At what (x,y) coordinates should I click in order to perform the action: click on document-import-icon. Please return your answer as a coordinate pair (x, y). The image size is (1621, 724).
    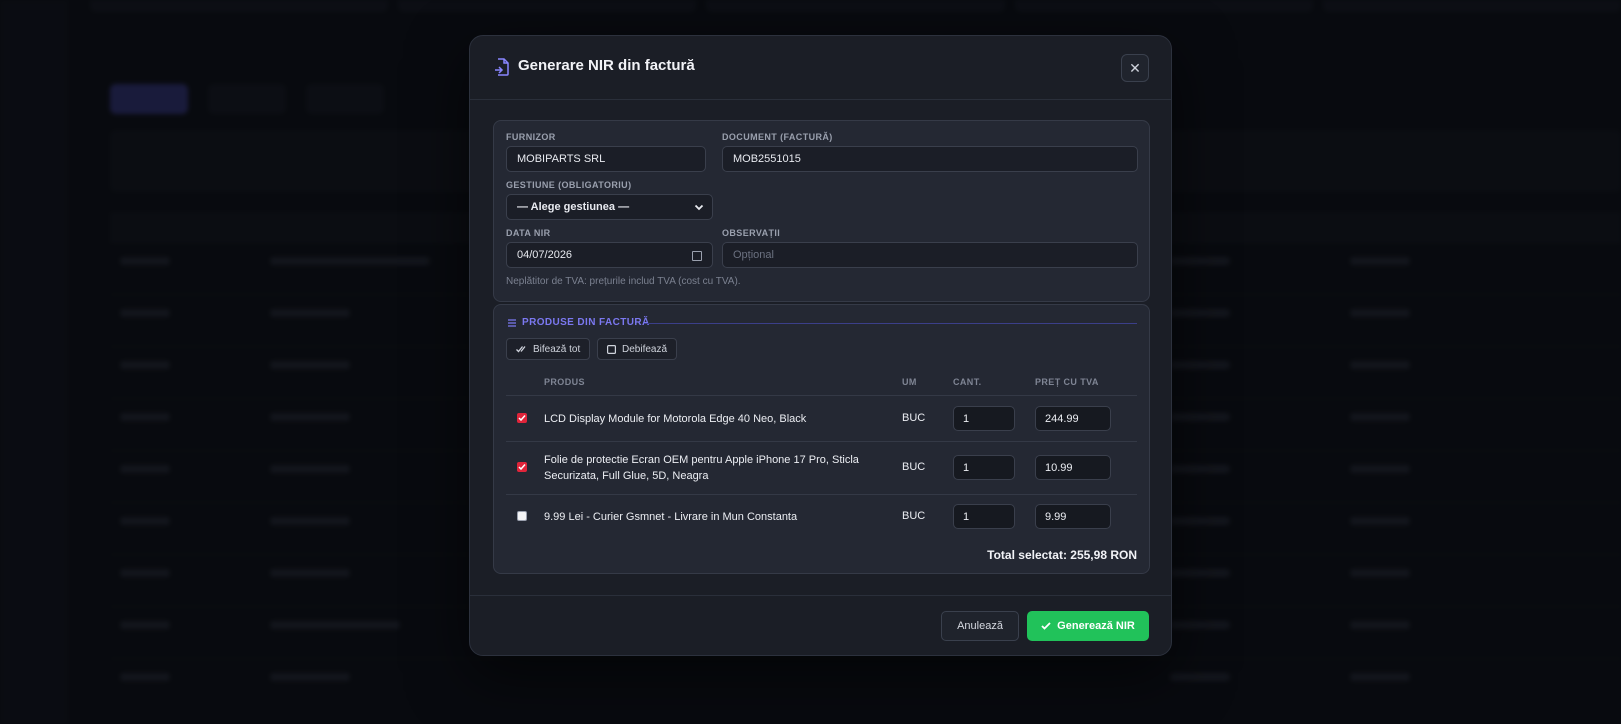
    Looking at the image, I should click on (502, 67).